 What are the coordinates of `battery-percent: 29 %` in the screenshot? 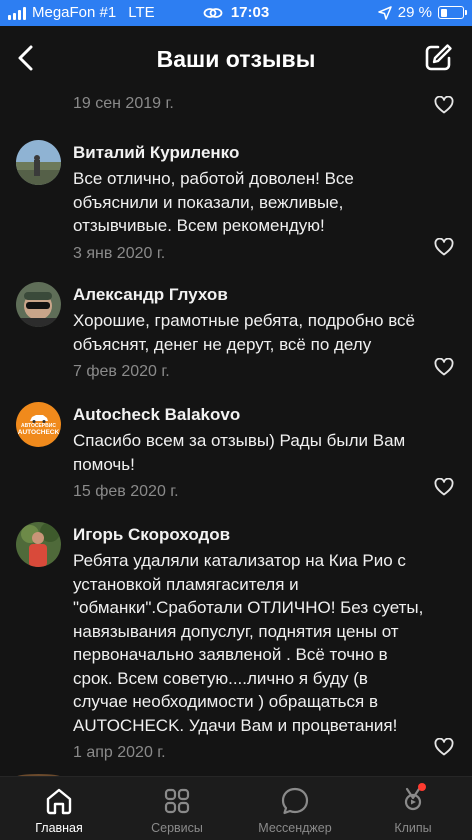 It's located at (414, 12).